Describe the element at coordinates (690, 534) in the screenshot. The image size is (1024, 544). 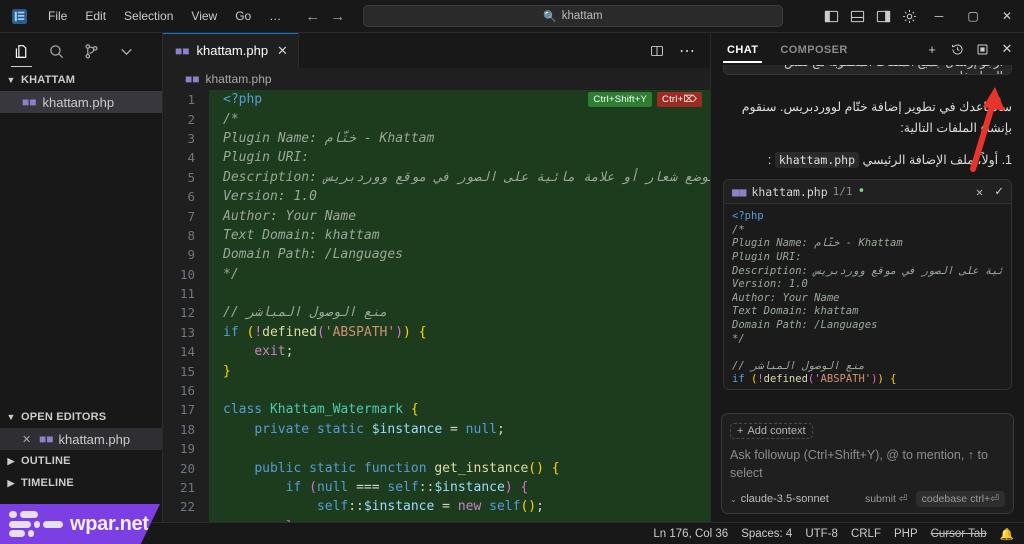
I see `status-cursor-position: Ln 176, Col 36` at that location.